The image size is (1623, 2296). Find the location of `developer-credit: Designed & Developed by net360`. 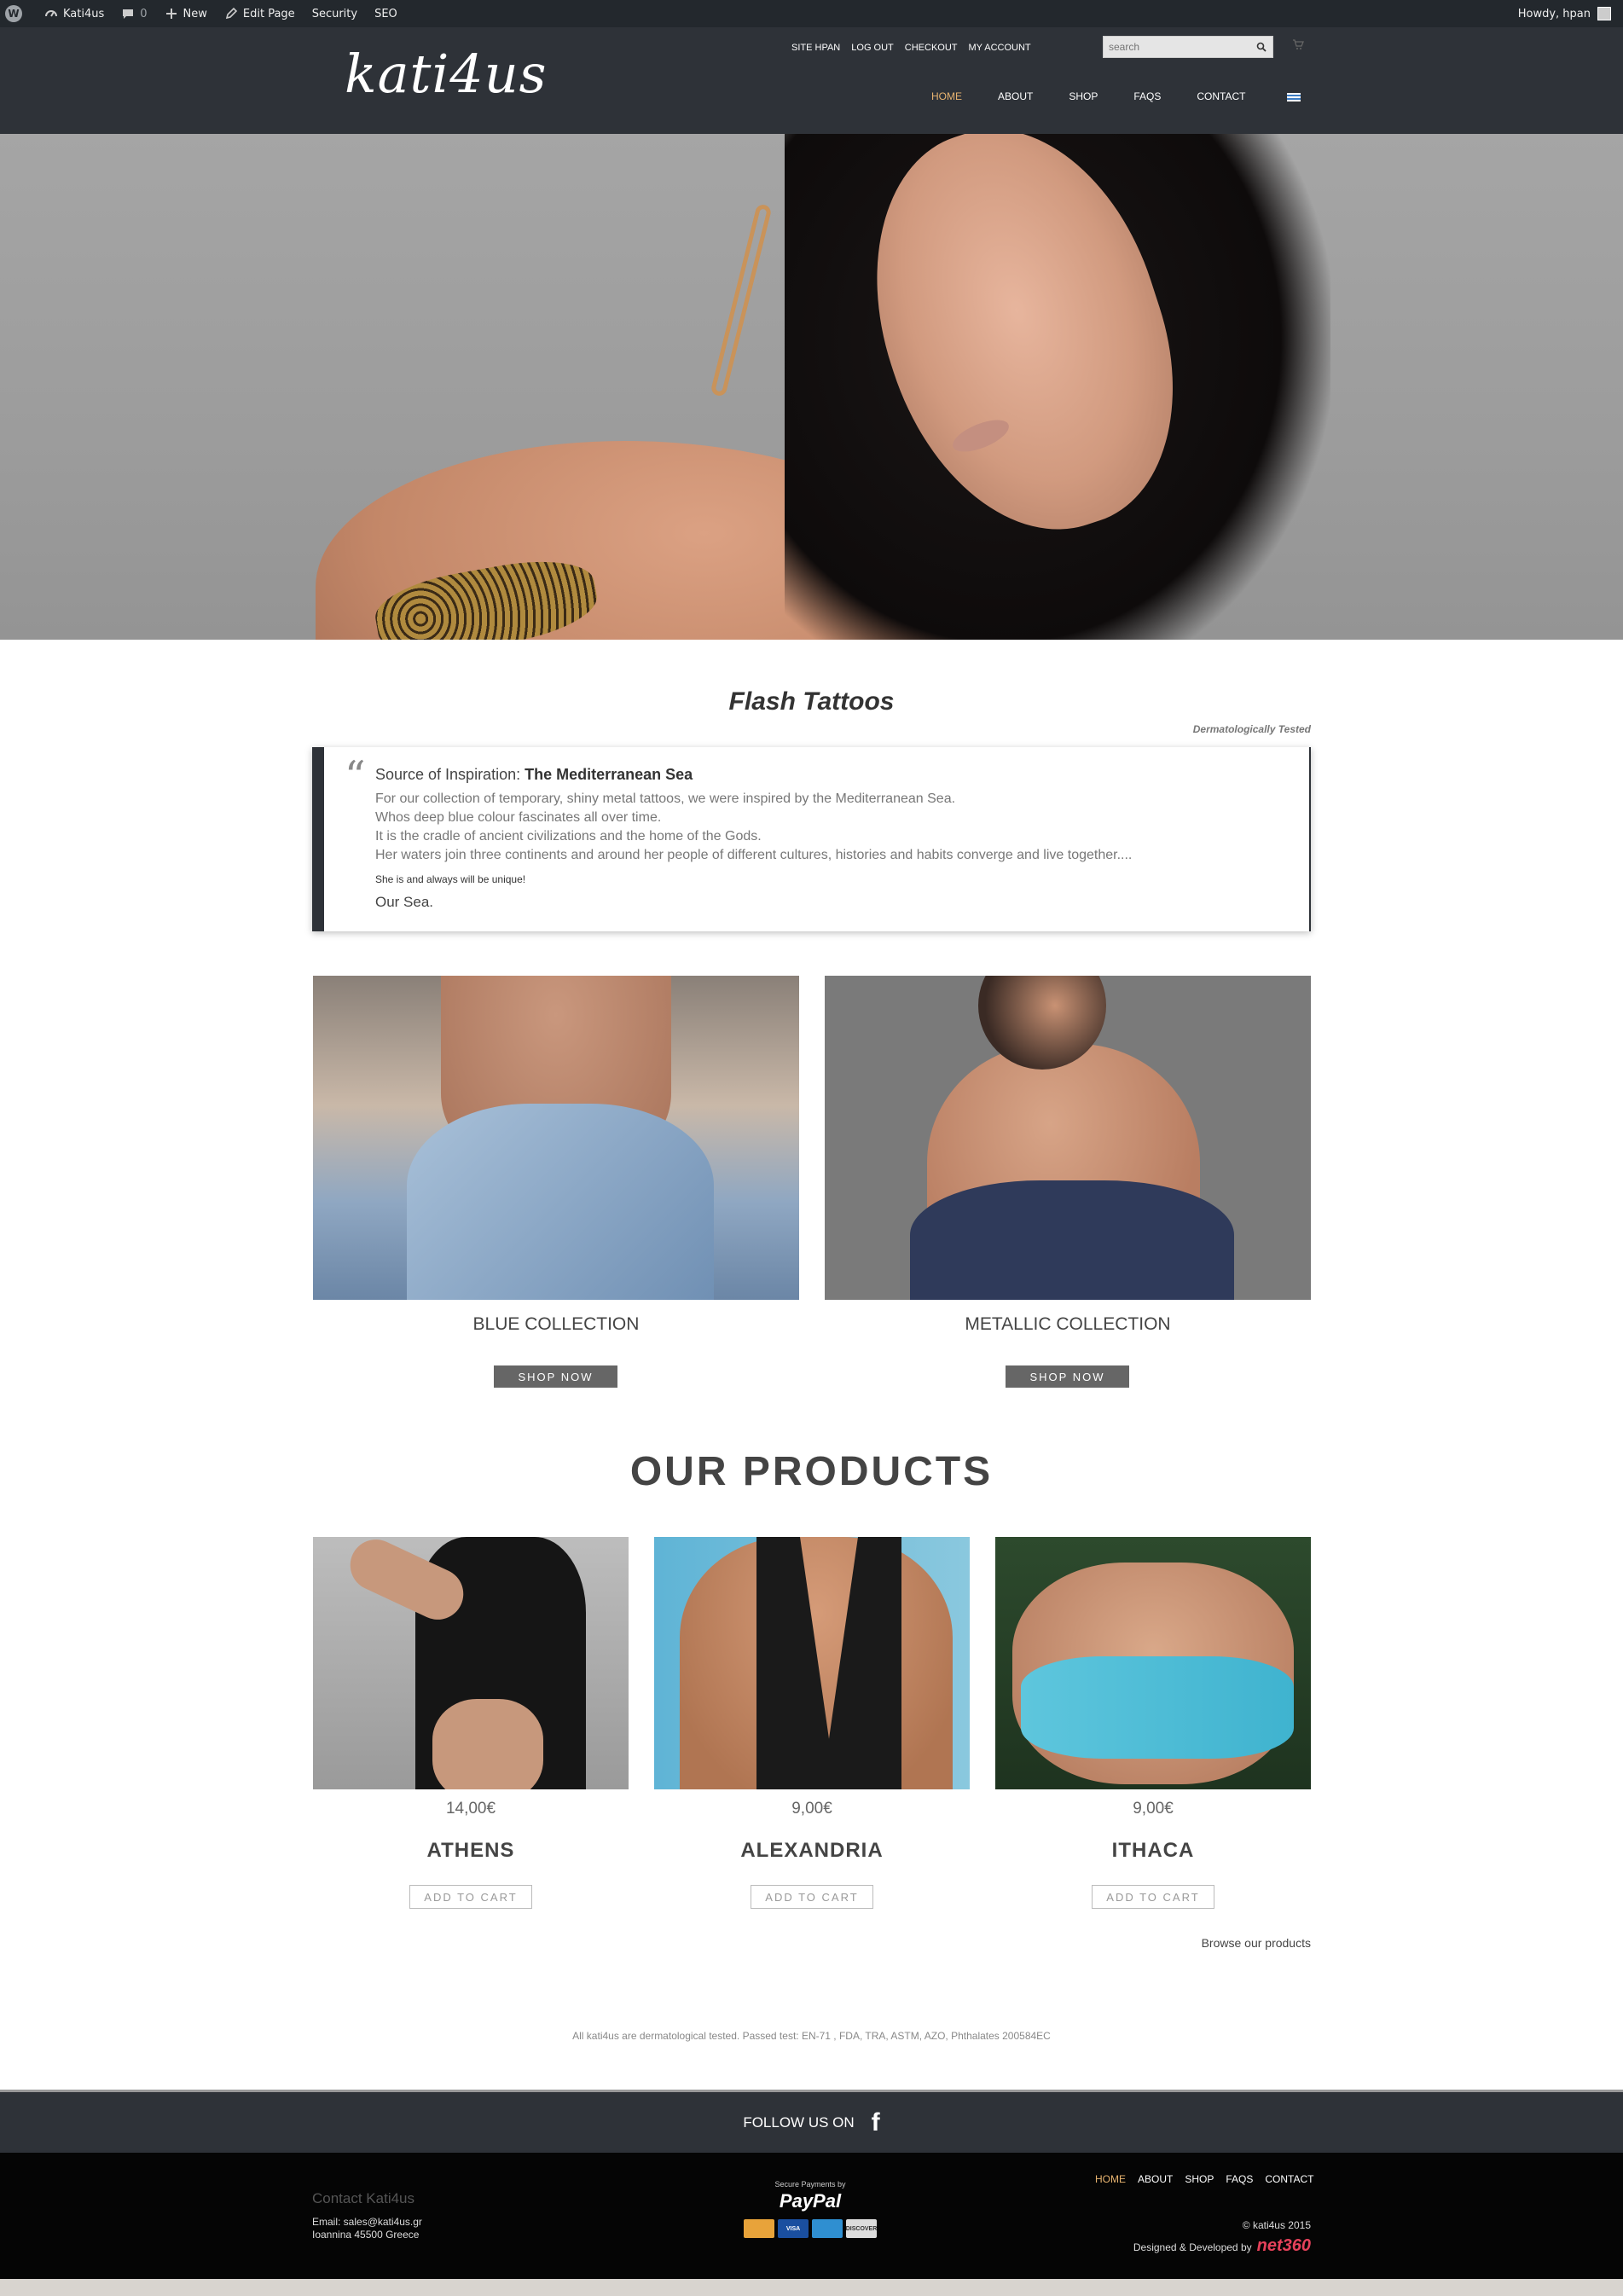

developer-credit: Designed & Developed by net360 is located at coordinates (1203, 2246).